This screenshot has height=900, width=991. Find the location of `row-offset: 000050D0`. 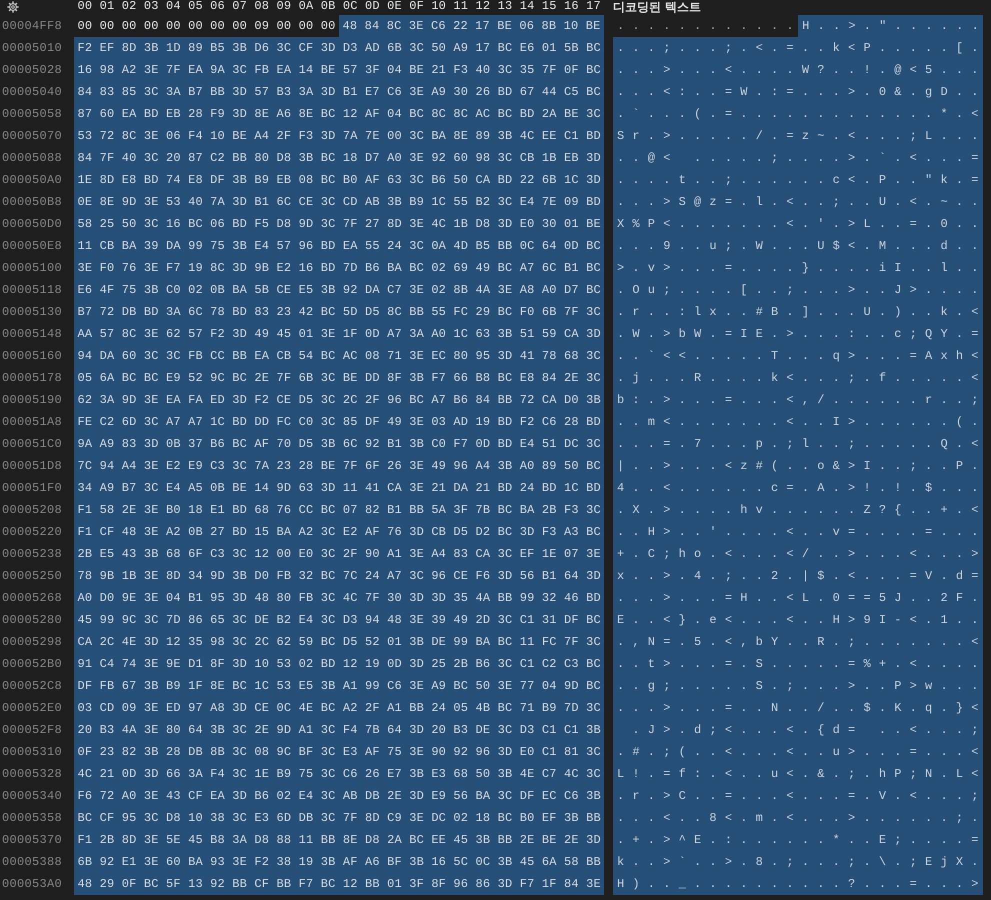

row-offset: 000050D0 is located at coordinates (32, 224).